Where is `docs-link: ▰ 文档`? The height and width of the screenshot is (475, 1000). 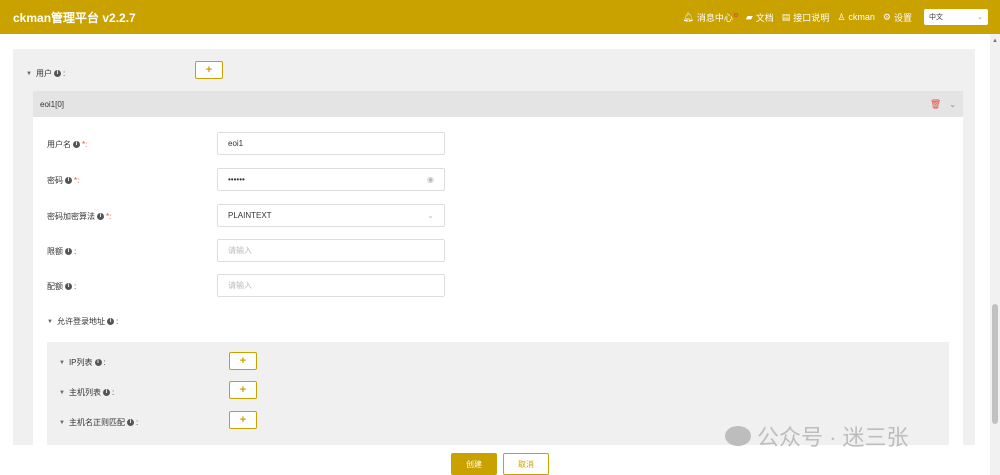
docs-link: ▰ 文档 is located at coordinates (760, 17).